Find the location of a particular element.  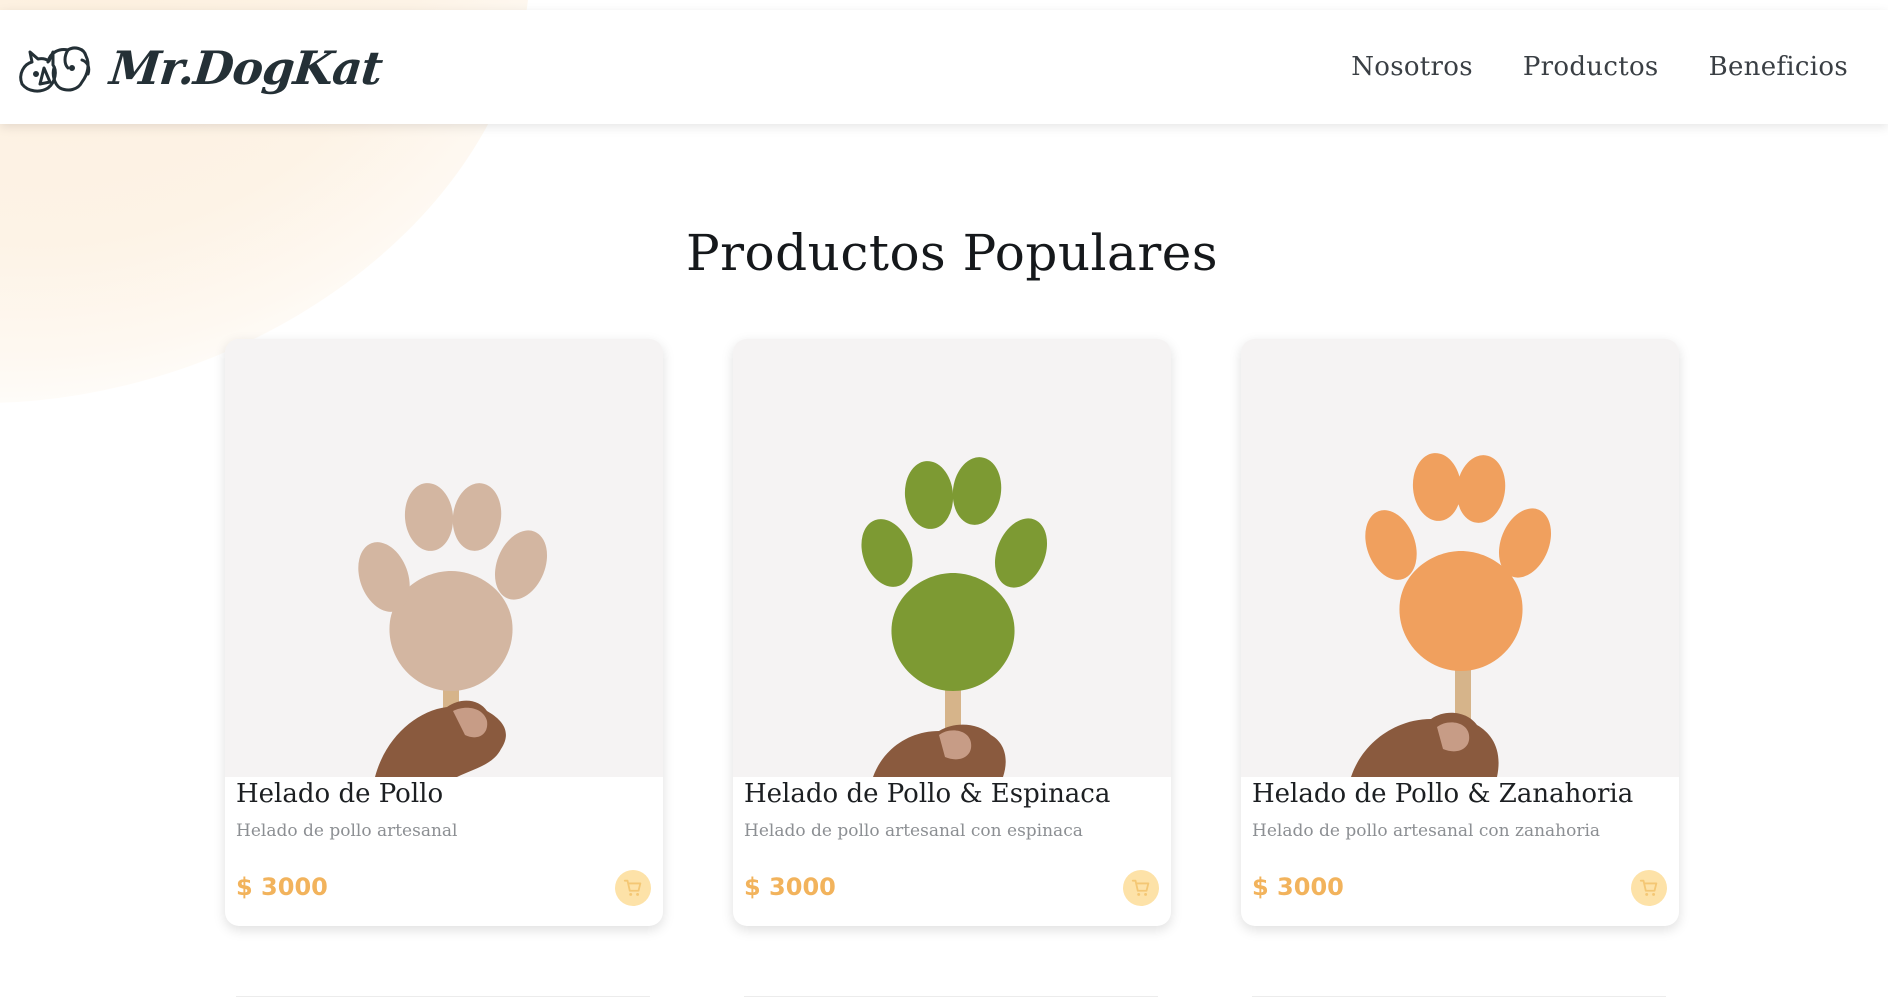

brand-name: Mr.DogKat is located at coordinates (246, 68).